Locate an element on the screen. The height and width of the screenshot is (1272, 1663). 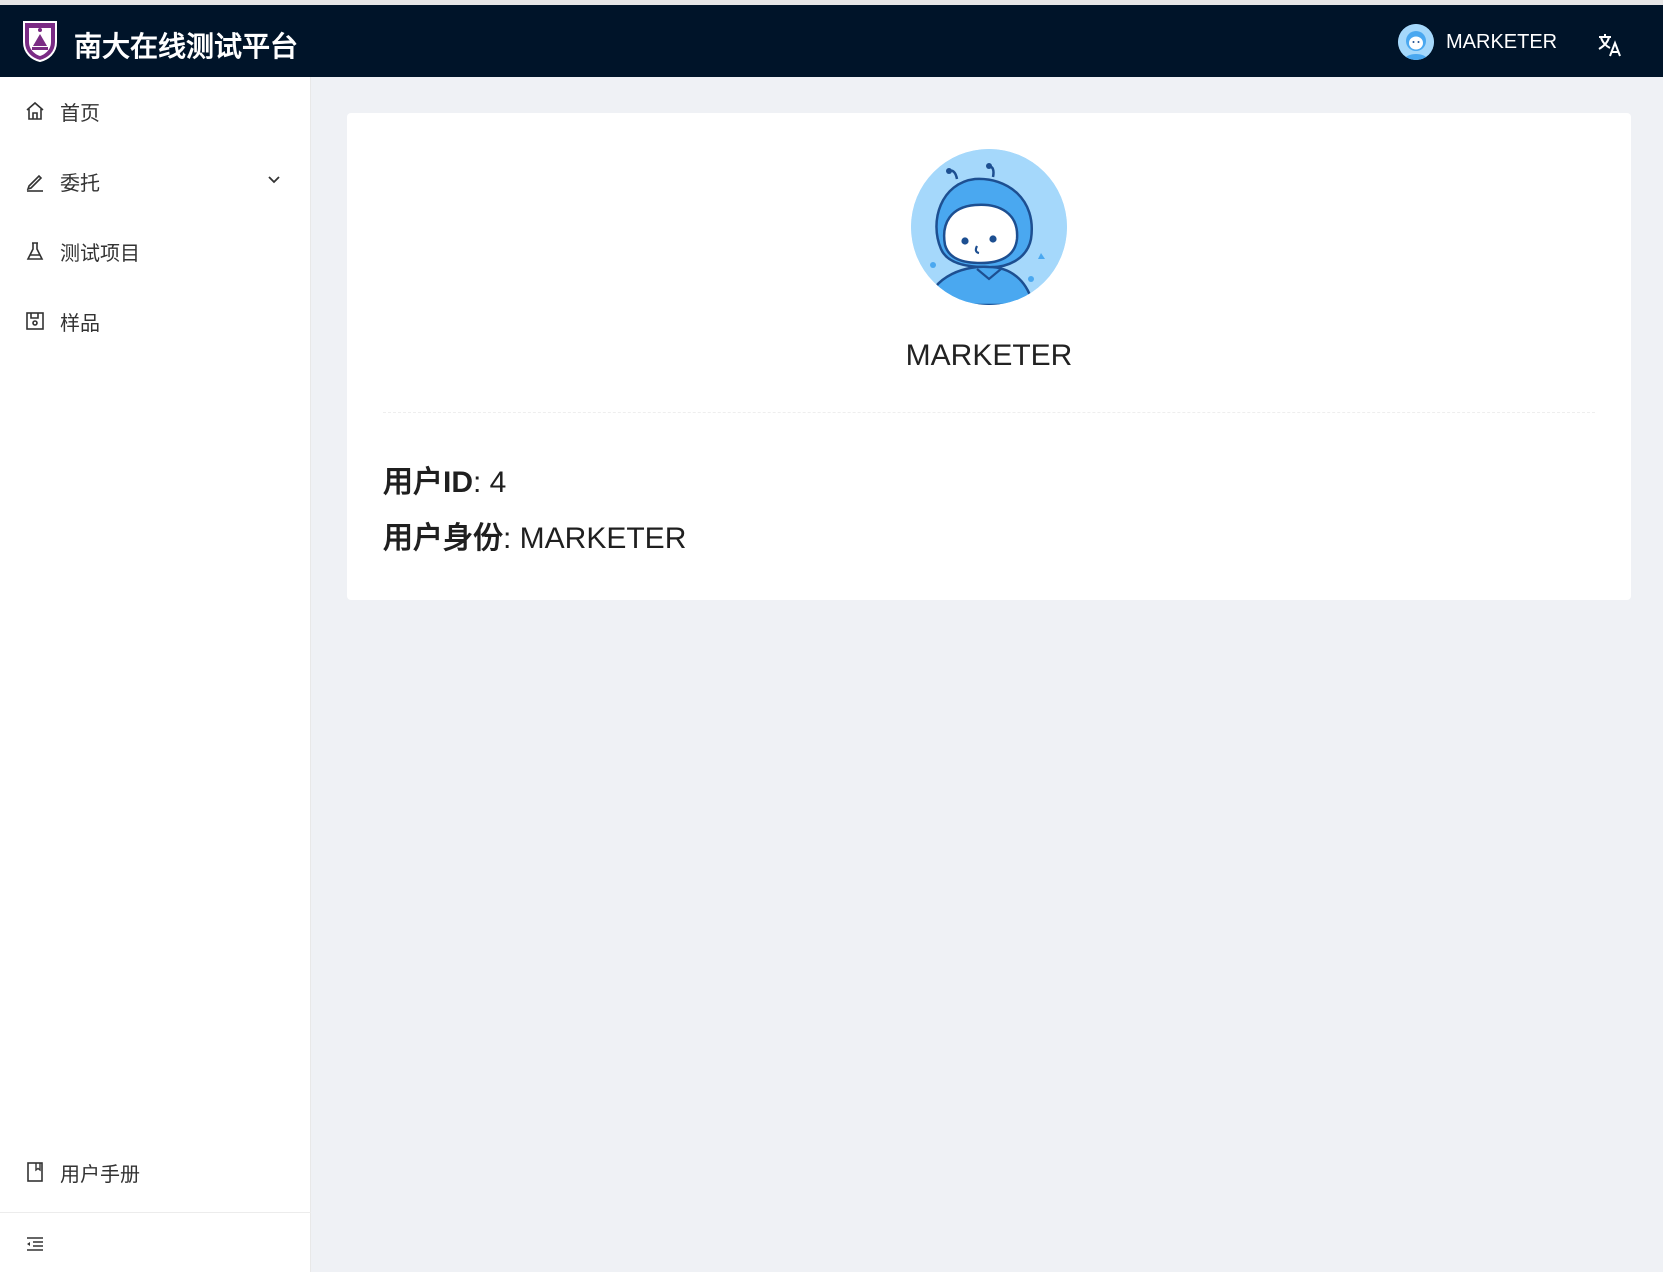
profile-name: MARKETER is located at coordinates (989, 355).